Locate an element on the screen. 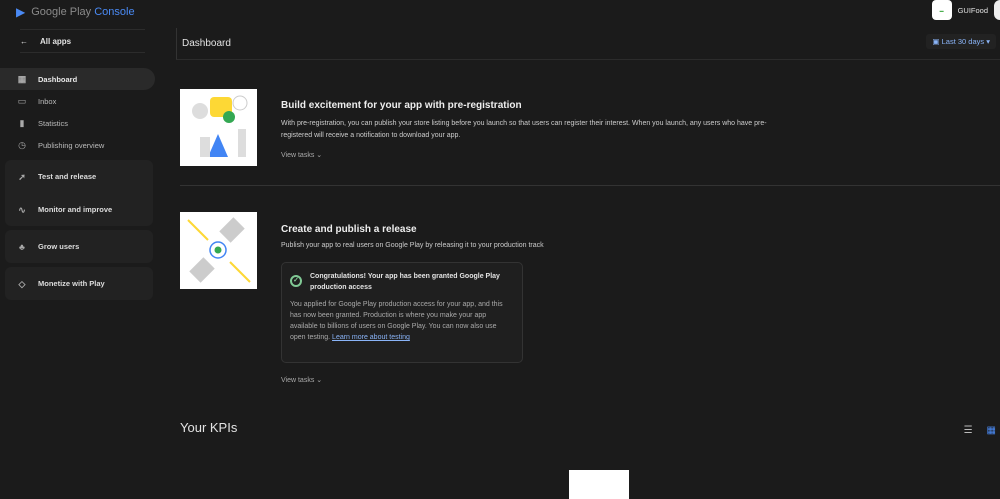 This screenshot has height=499, width=1000. app-logo: ▬ is located at coordinates (941, 10).